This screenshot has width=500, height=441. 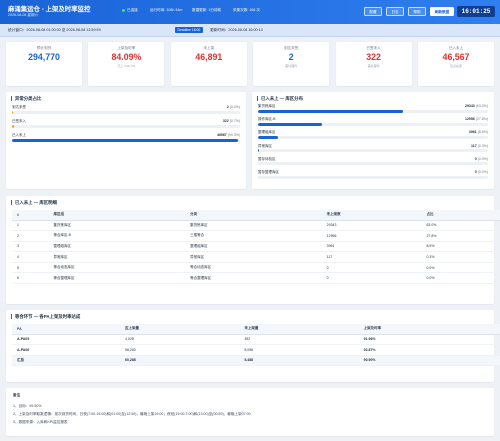 I want to click on bar-name: 集货拣库区, so click(x=267, y=106).